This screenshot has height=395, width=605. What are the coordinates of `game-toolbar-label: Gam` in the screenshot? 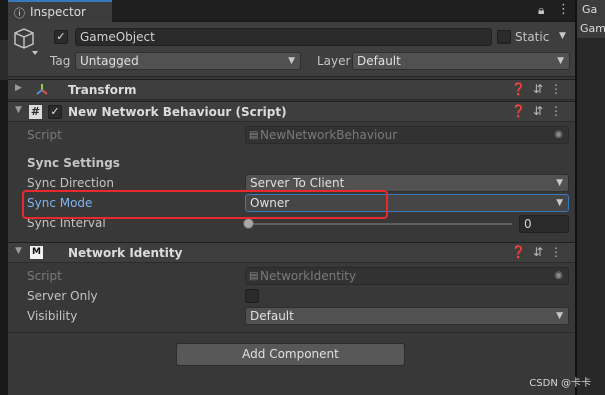 It's located at (592, 28).